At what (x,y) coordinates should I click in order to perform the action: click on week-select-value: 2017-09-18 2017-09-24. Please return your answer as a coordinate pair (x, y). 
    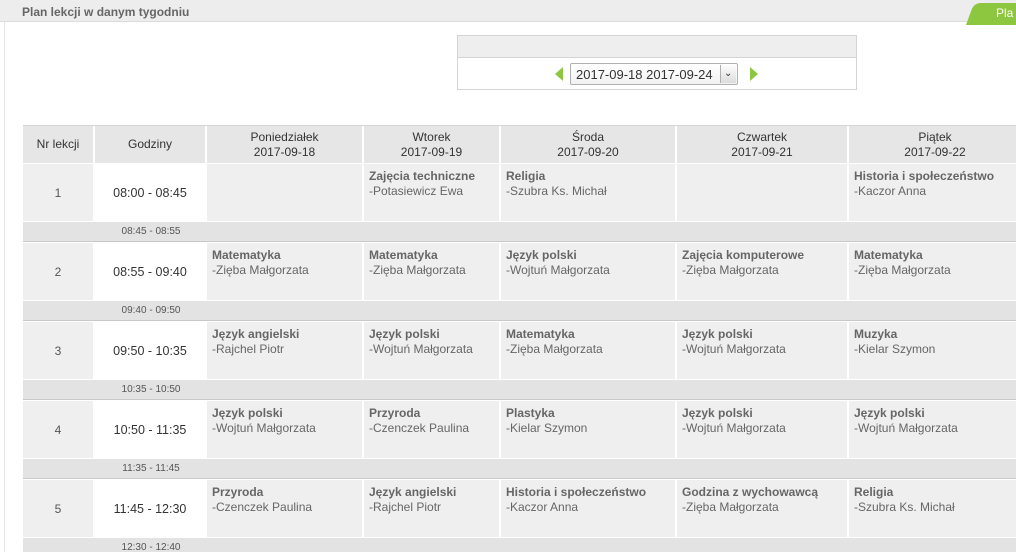
    Looking at the image, I should click on (644, 74).